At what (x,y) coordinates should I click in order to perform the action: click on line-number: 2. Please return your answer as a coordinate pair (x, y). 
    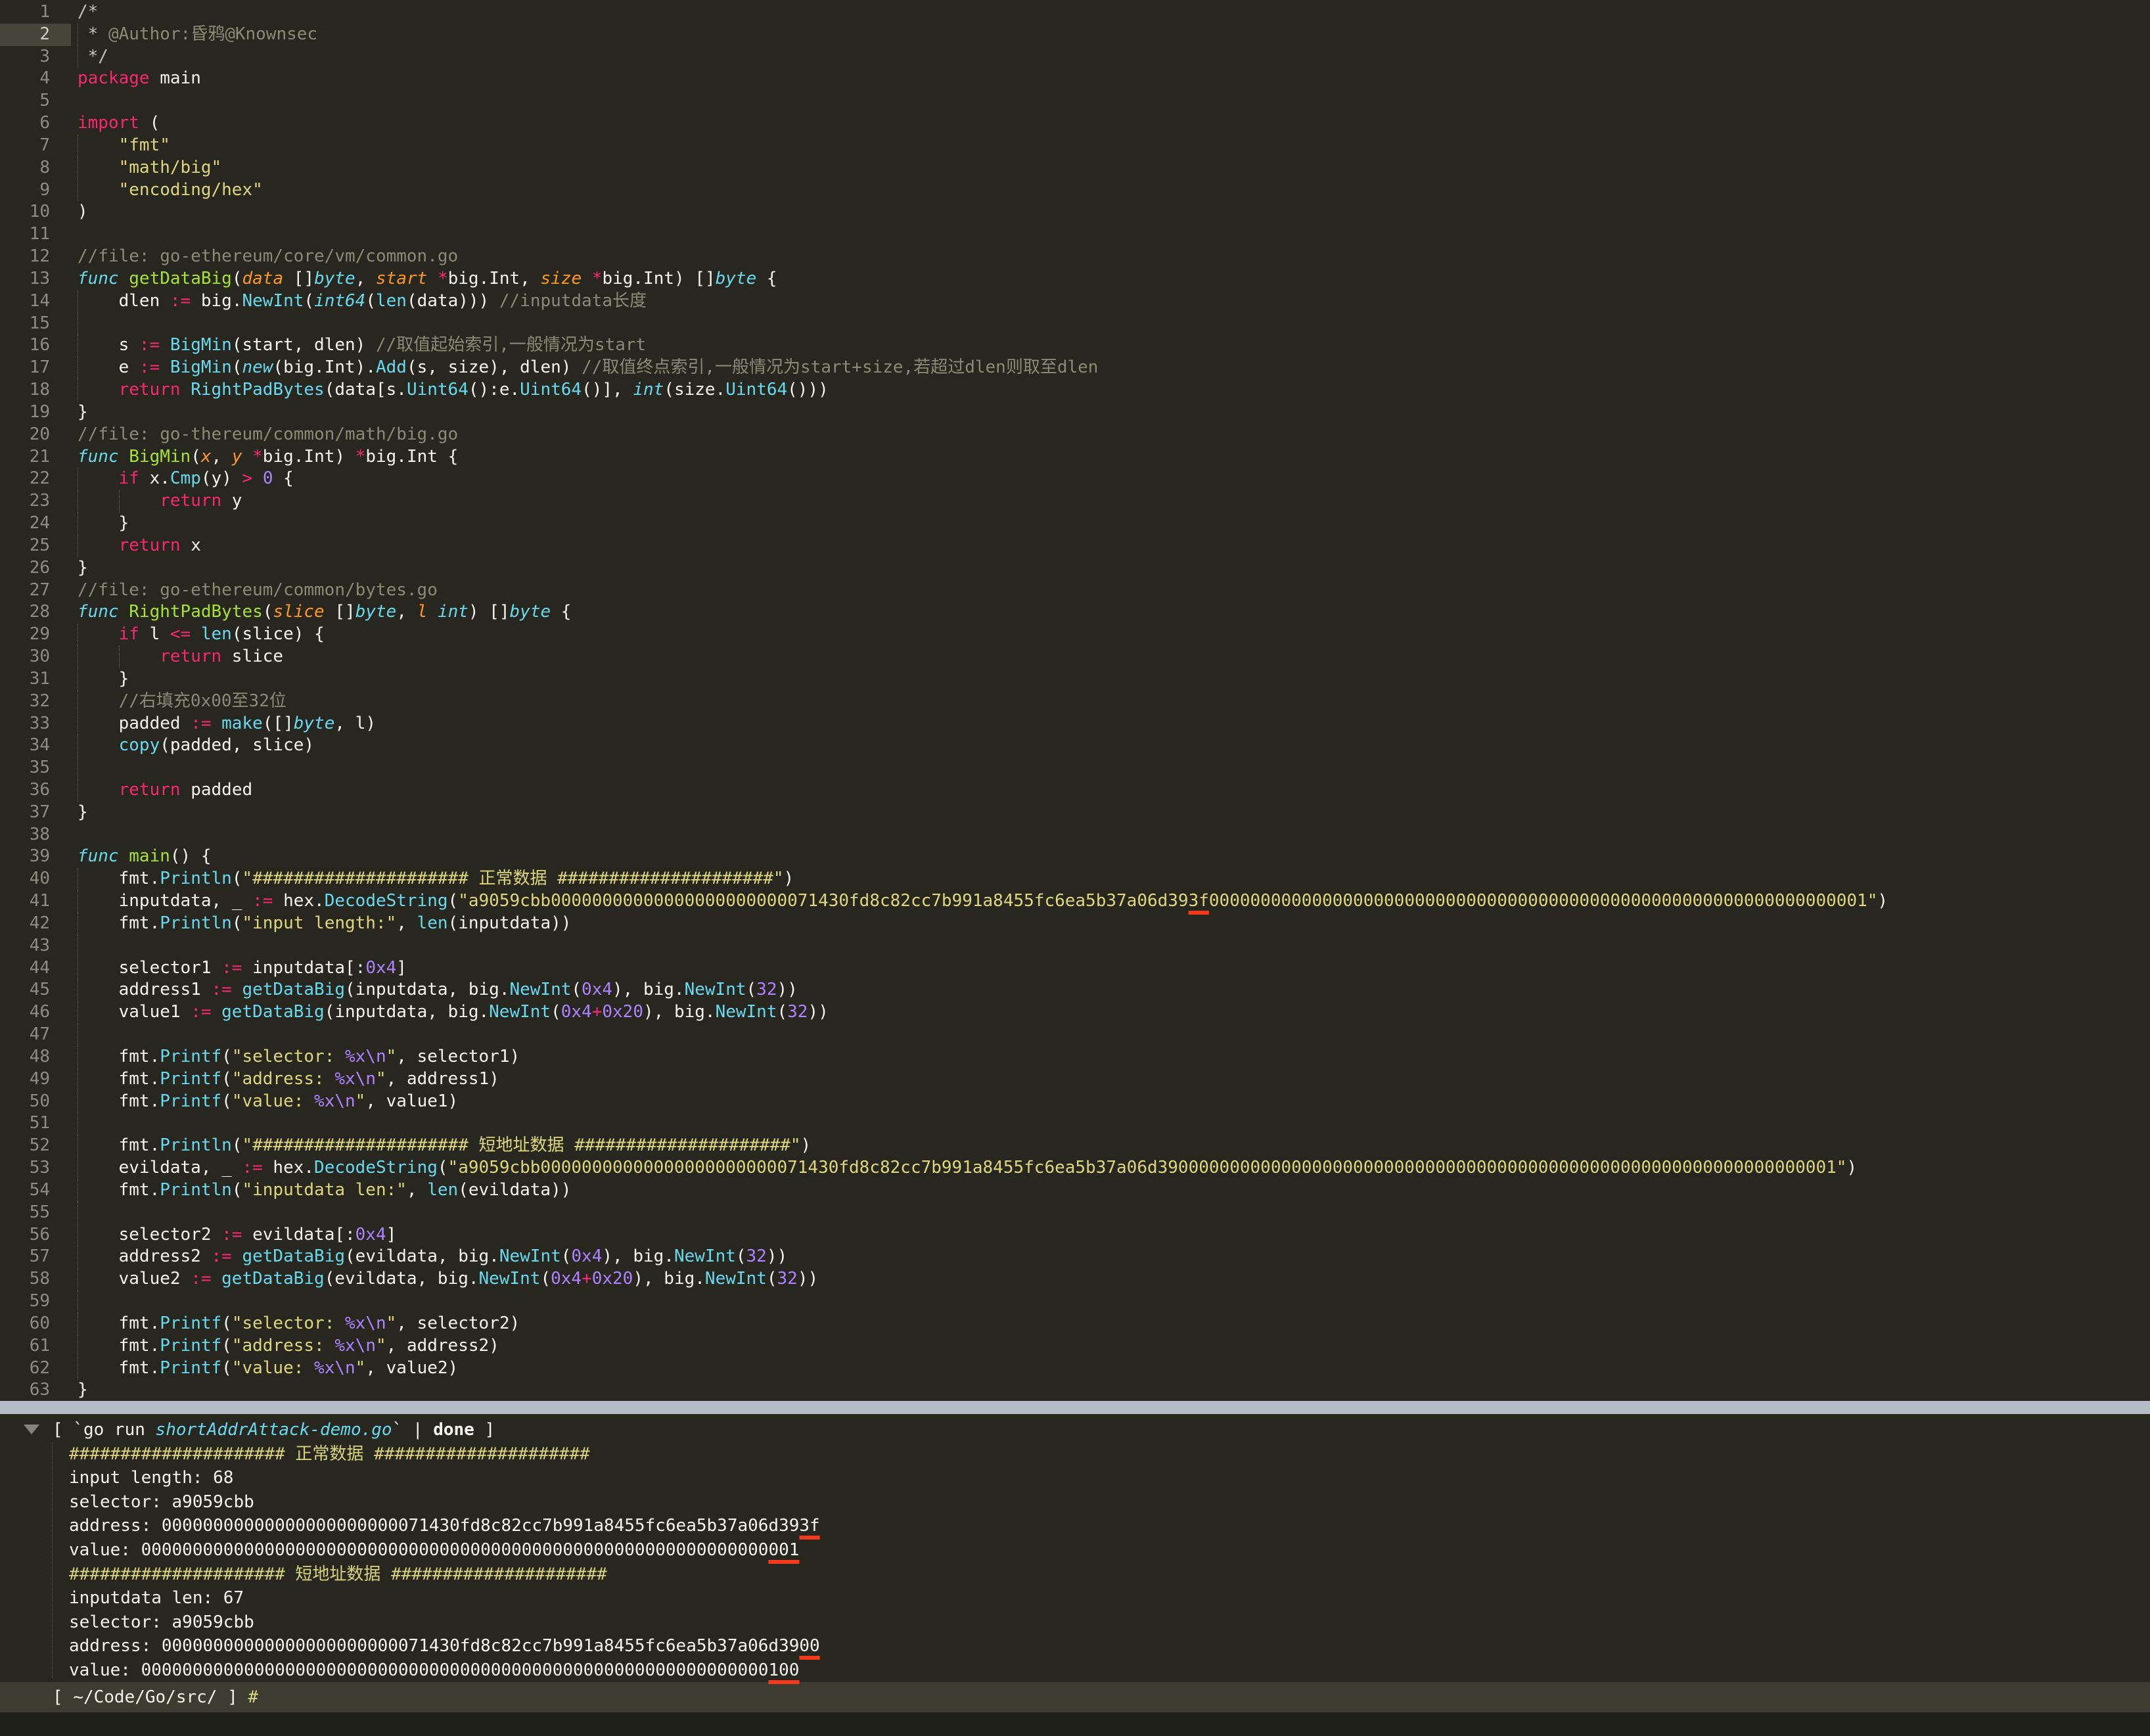
    Looking at the image, I should click on (35, 34).